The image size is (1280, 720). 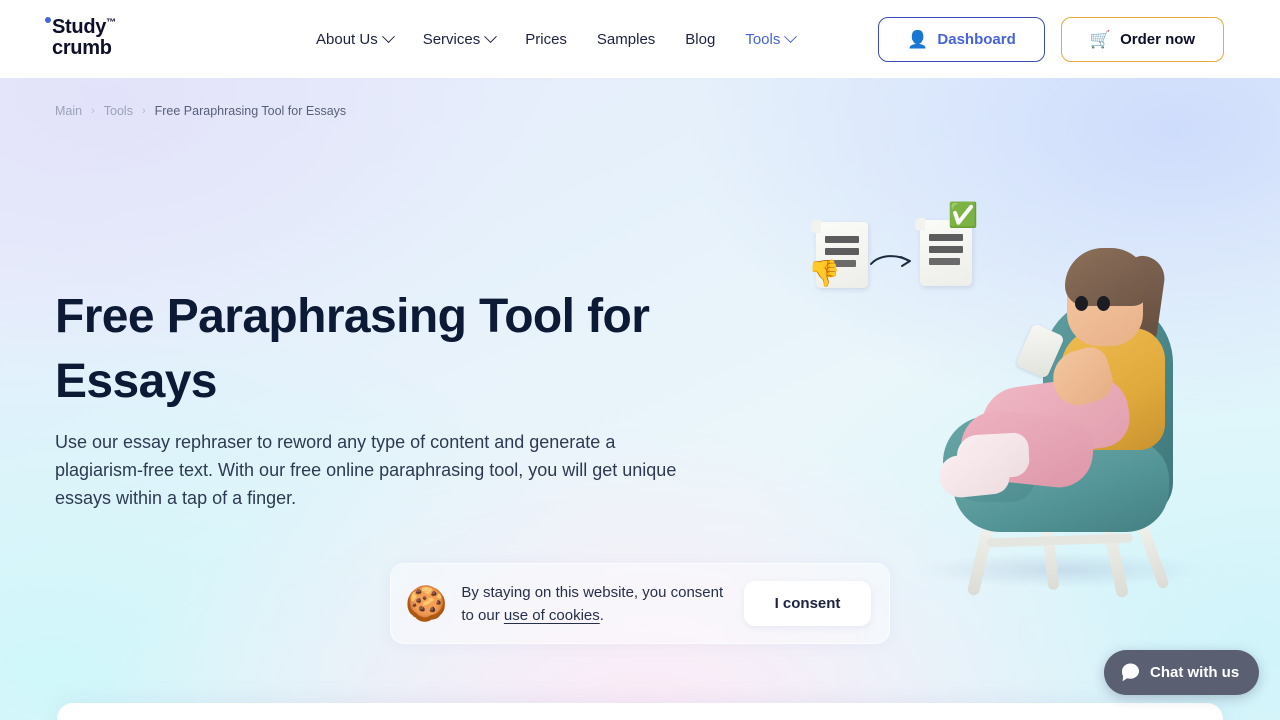 I want to click on nav-item-about-us: About Us, so click(x=355, y=38).